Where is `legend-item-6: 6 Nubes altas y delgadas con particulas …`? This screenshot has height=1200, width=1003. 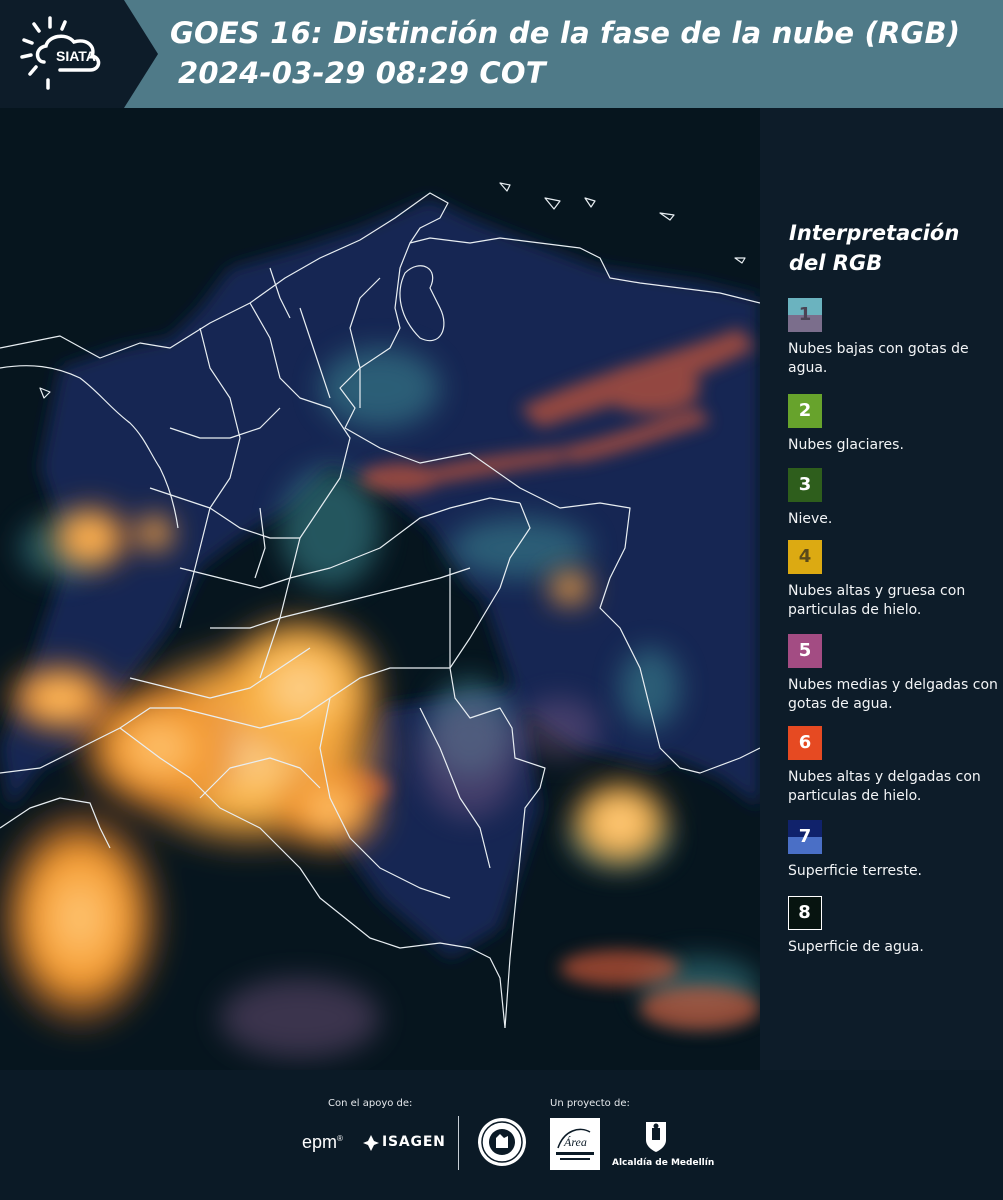 legend-item-6: 6 Nubes altas y delgadas con particulas … is located at coordinates (893, 766).